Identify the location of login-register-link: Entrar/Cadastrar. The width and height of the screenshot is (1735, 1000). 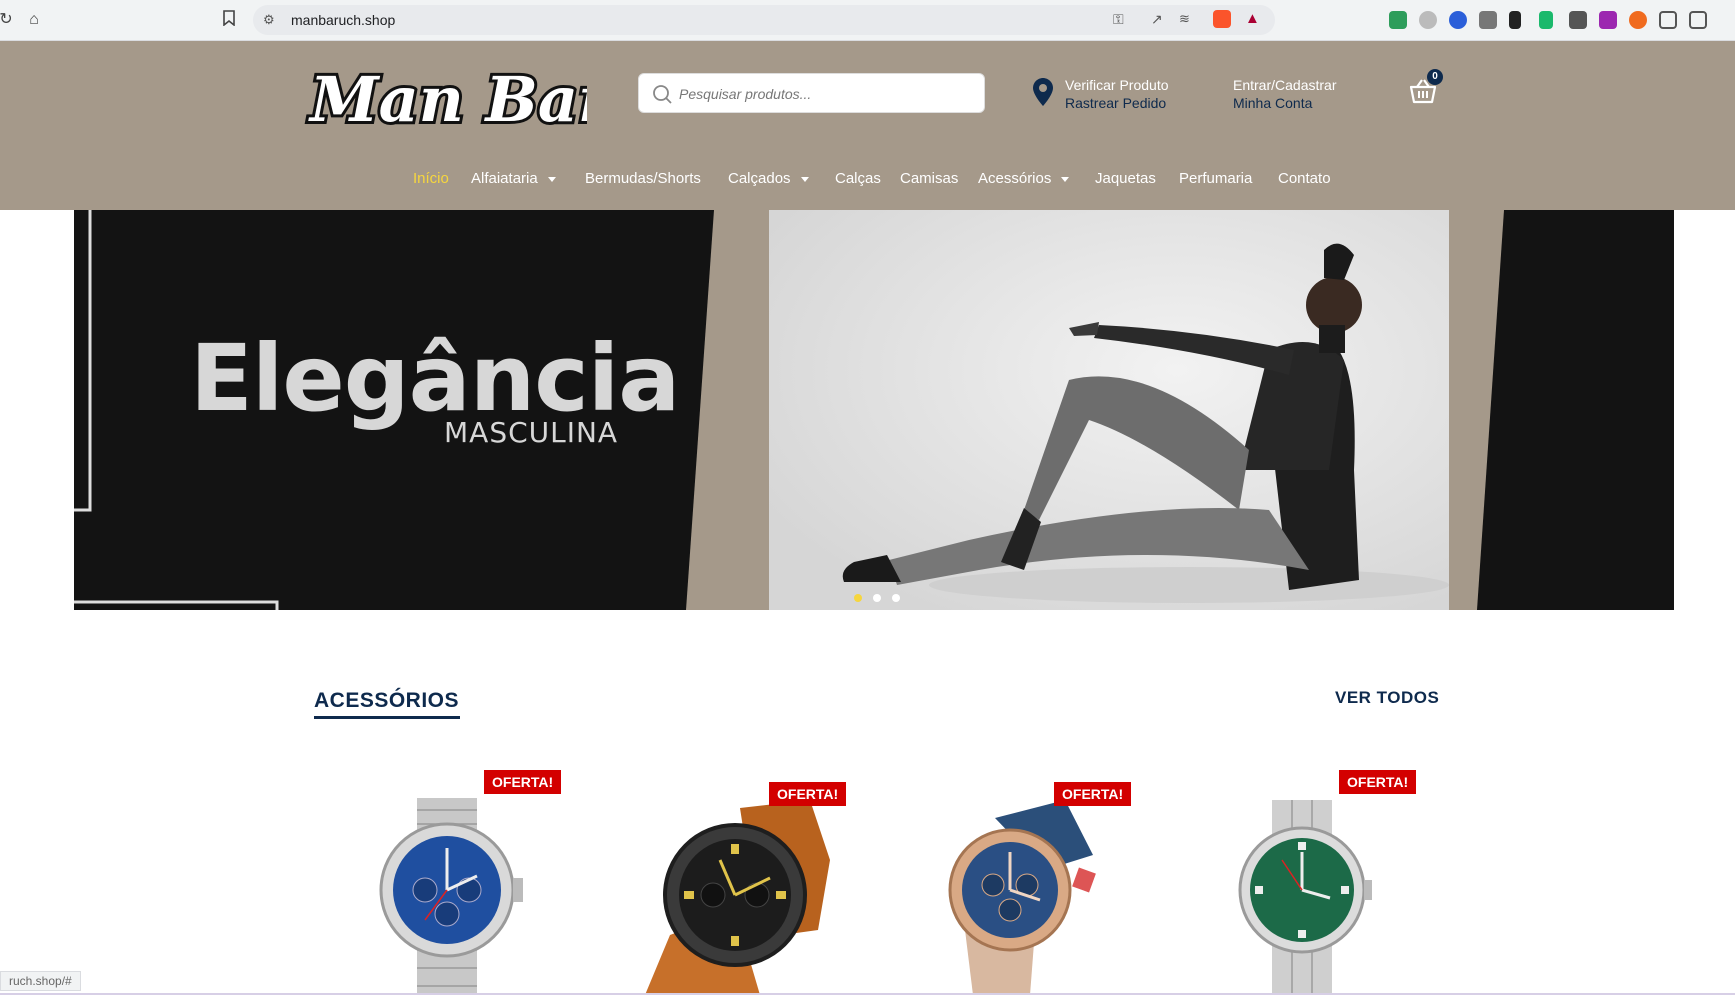
(1284, 85).